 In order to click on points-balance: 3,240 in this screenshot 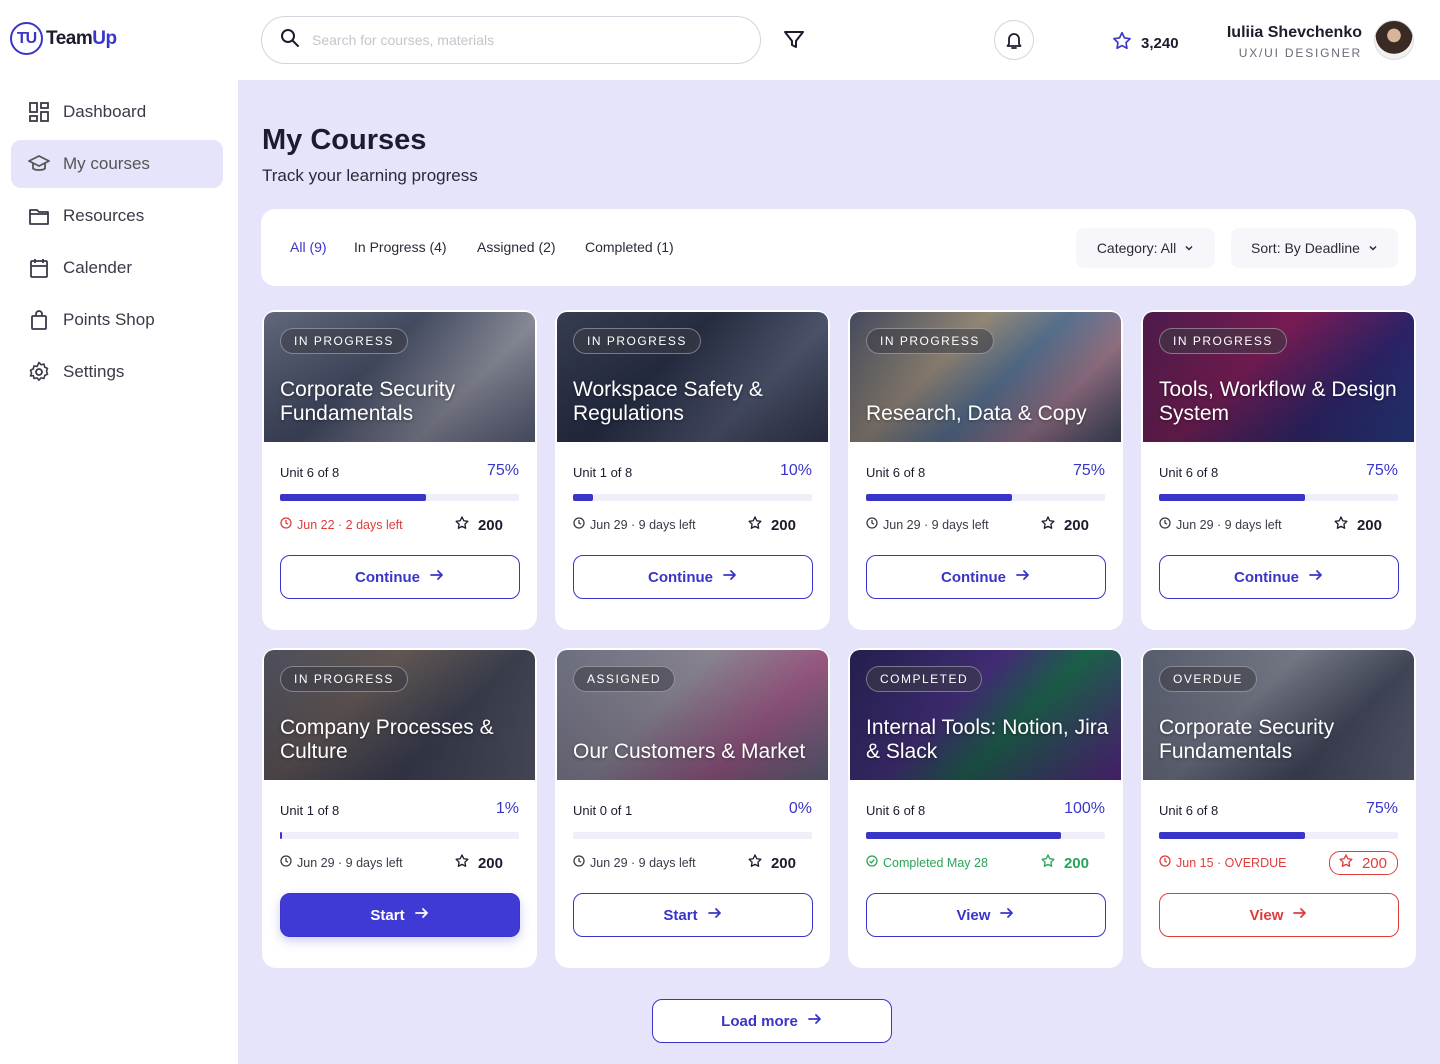, I will do `click(1145, 43)`.